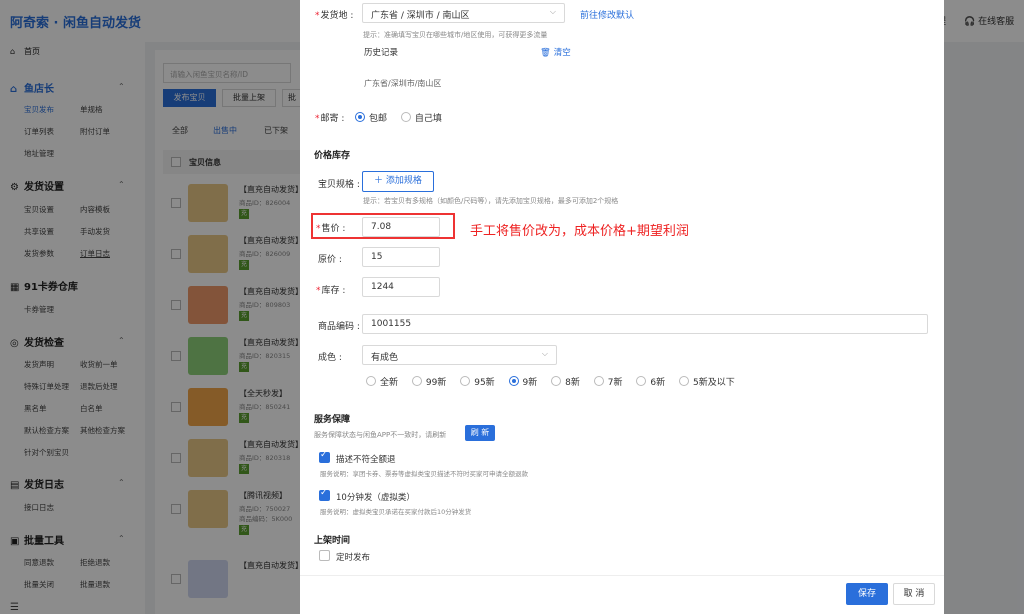 Image resolution: width=1024 pixels, height=614 pixels. What do you see at coordinates (401, 287) in the screenshot?
I see `stock-input: 1244` at bounding box center [401, 287].